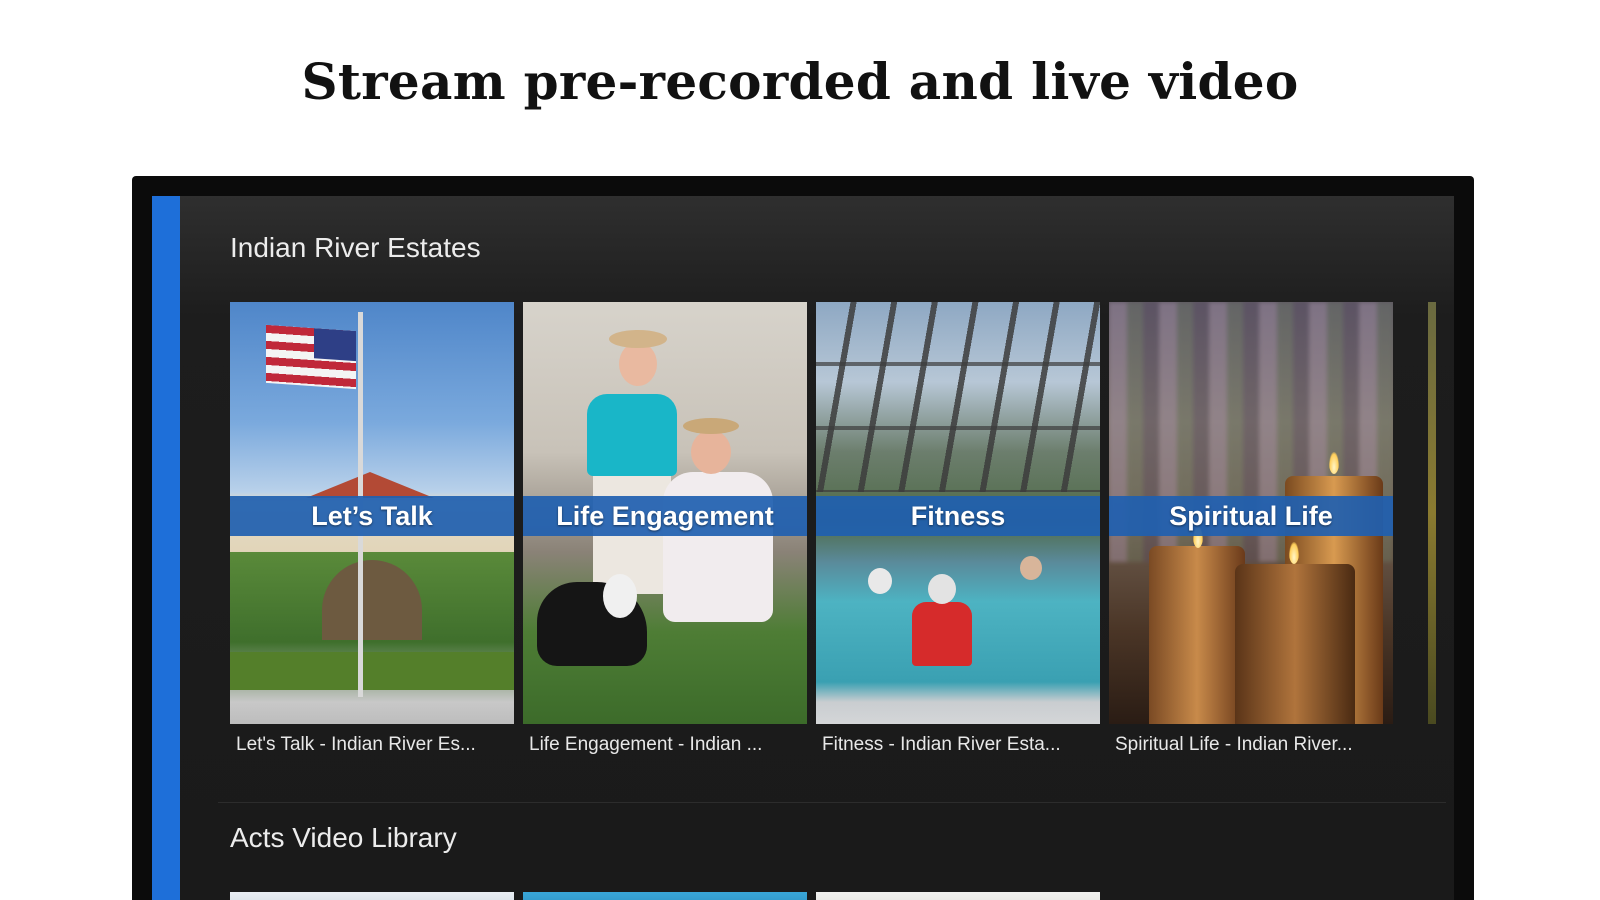  I want to click on row-title-indian-river-estates: Indian River Estates, so click(355, 247).